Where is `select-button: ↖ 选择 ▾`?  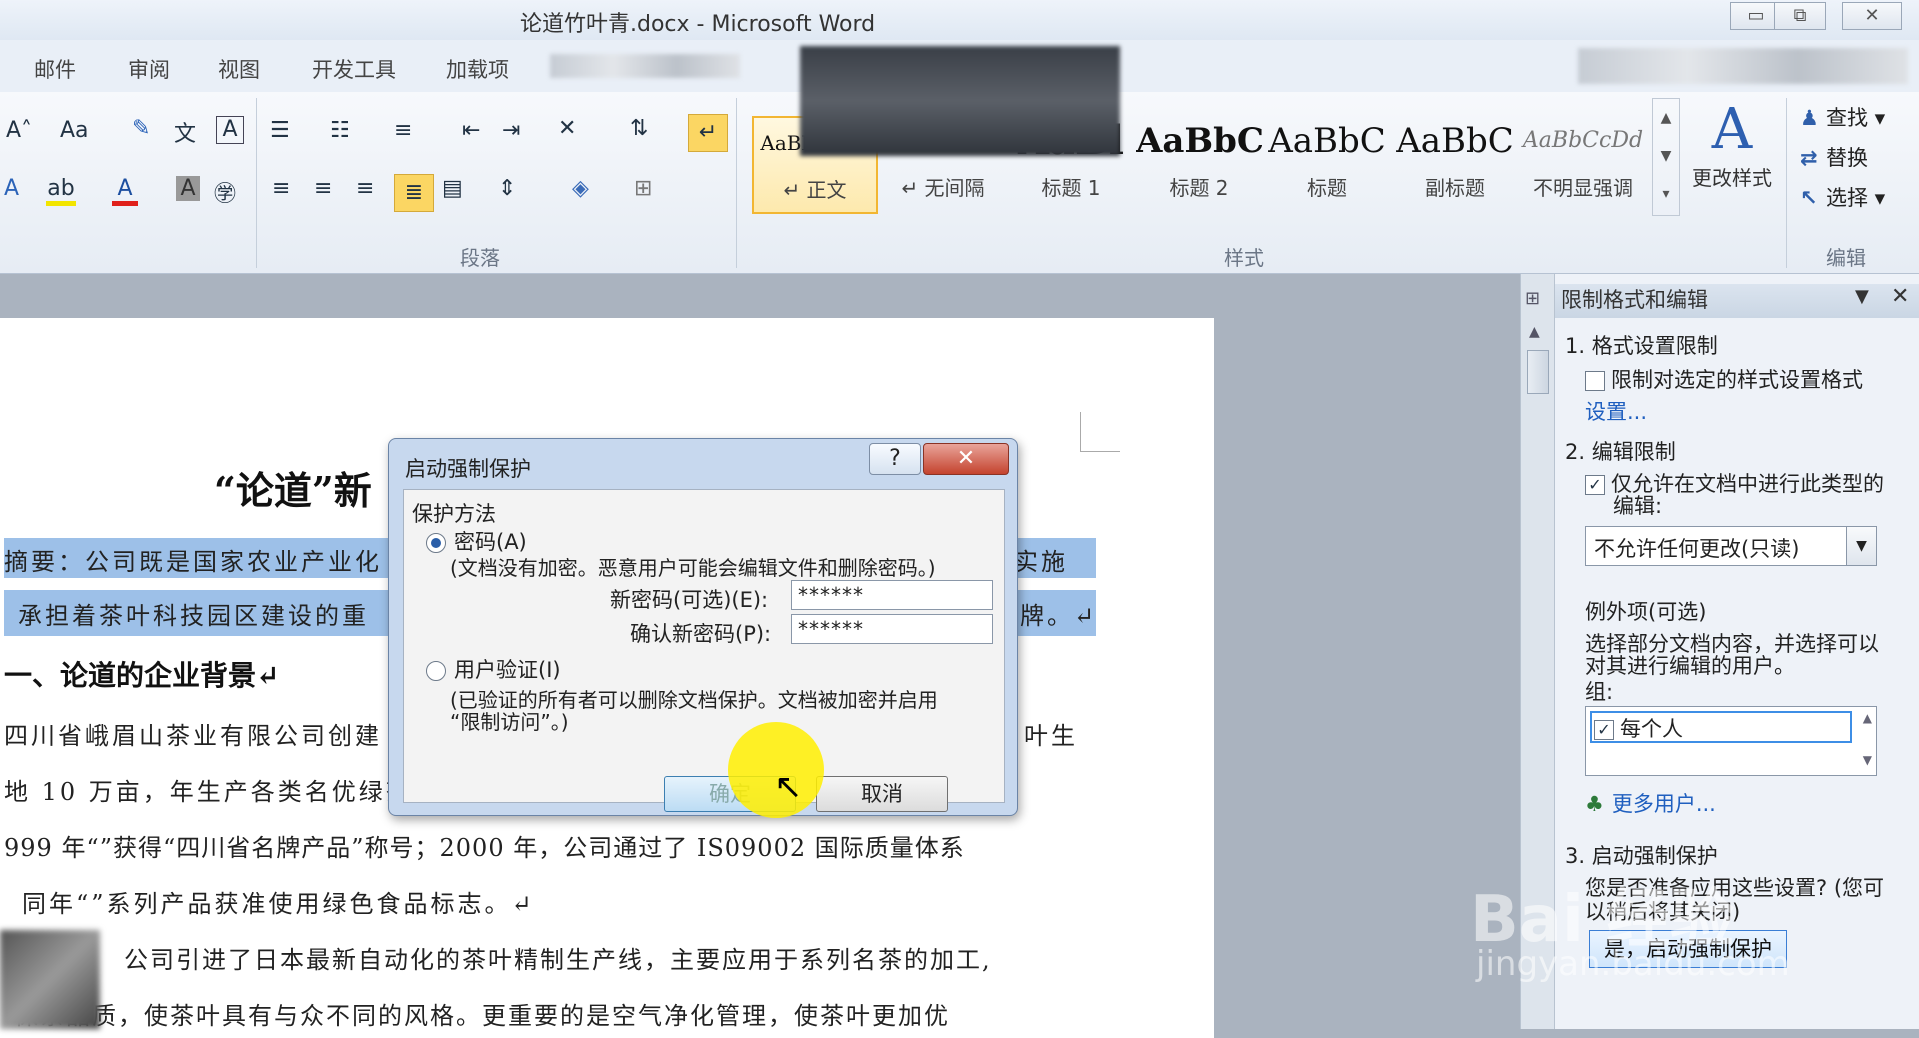
select-button: ↖ 选择 ▾ is located at coordinates (1842, 197).